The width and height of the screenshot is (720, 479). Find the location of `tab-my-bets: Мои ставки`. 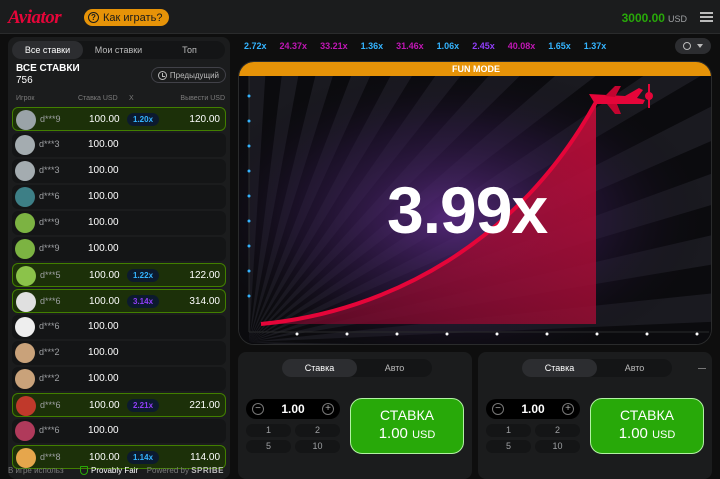

tab-my-bets: Мои ставки is located at coordinates (118, 50).